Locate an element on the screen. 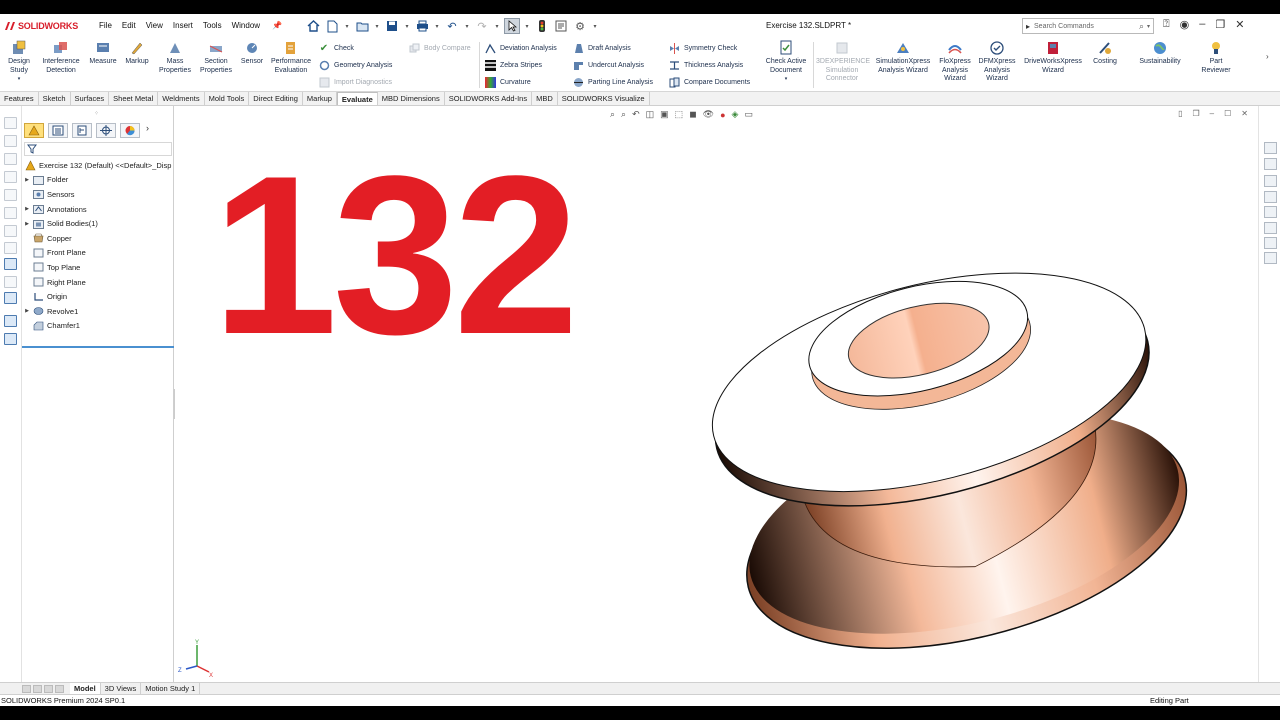  dfmxpress-button: DFMXpress Analysis Wizard is located at coordinates (997, 62).